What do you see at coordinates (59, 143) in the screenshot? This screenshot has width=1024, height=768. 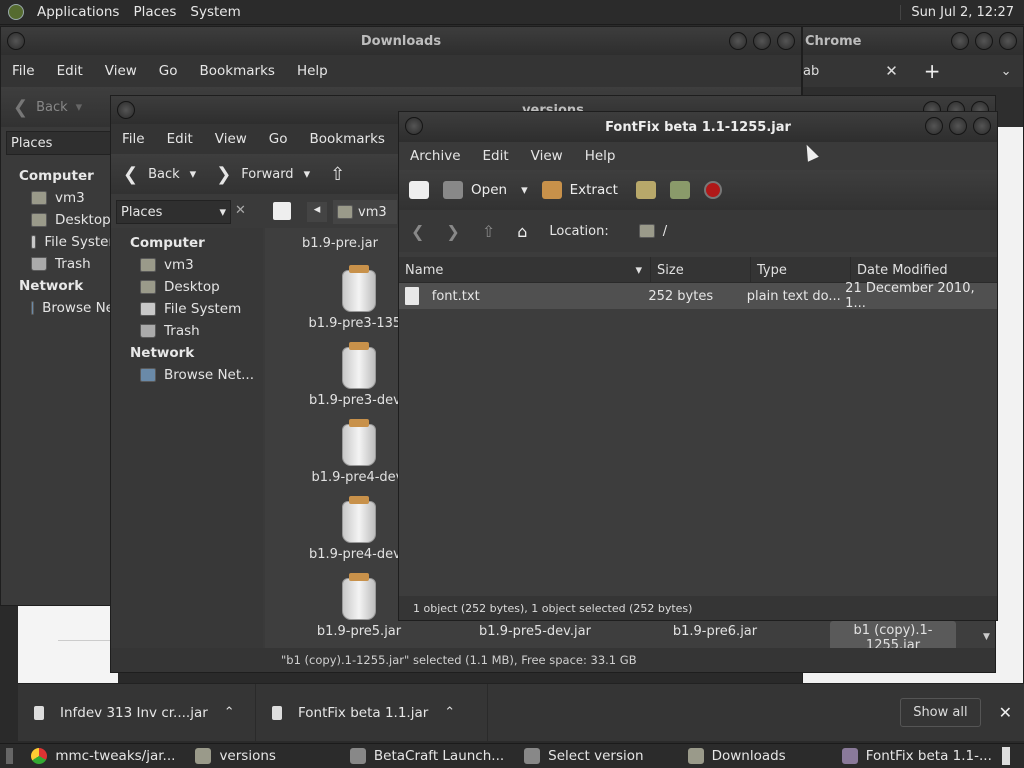 I see `places-dropdown: Places` at bounding box center [59, 143].